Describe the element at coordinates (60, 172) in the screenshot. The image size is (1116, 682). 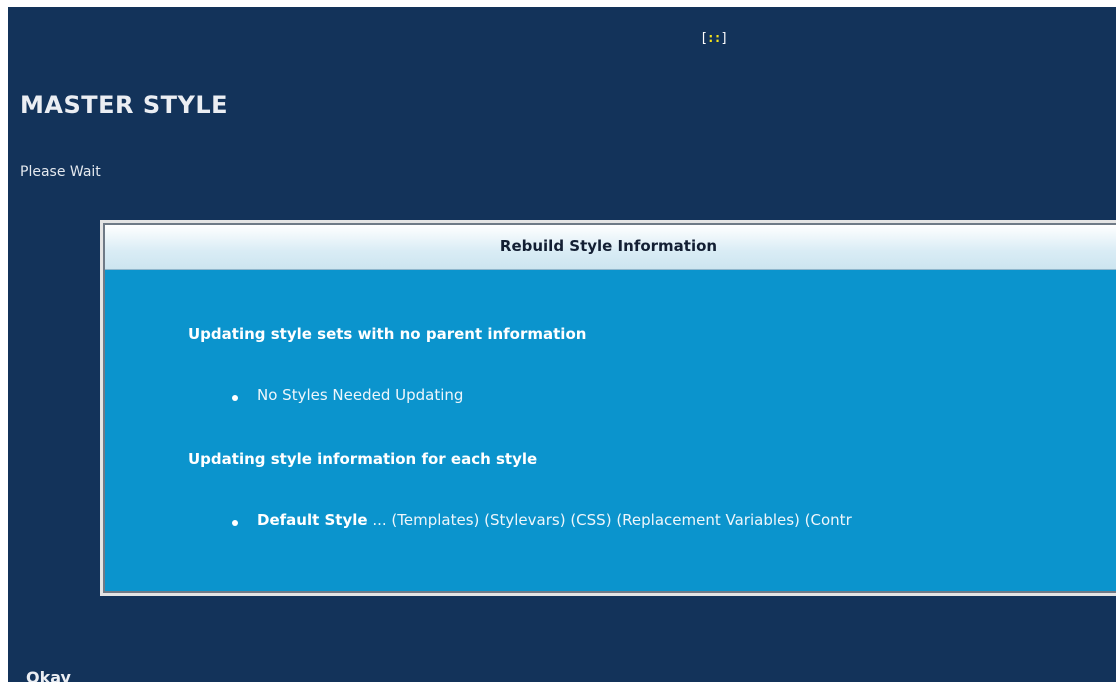
I see `status-text: Please Wait` at that location.